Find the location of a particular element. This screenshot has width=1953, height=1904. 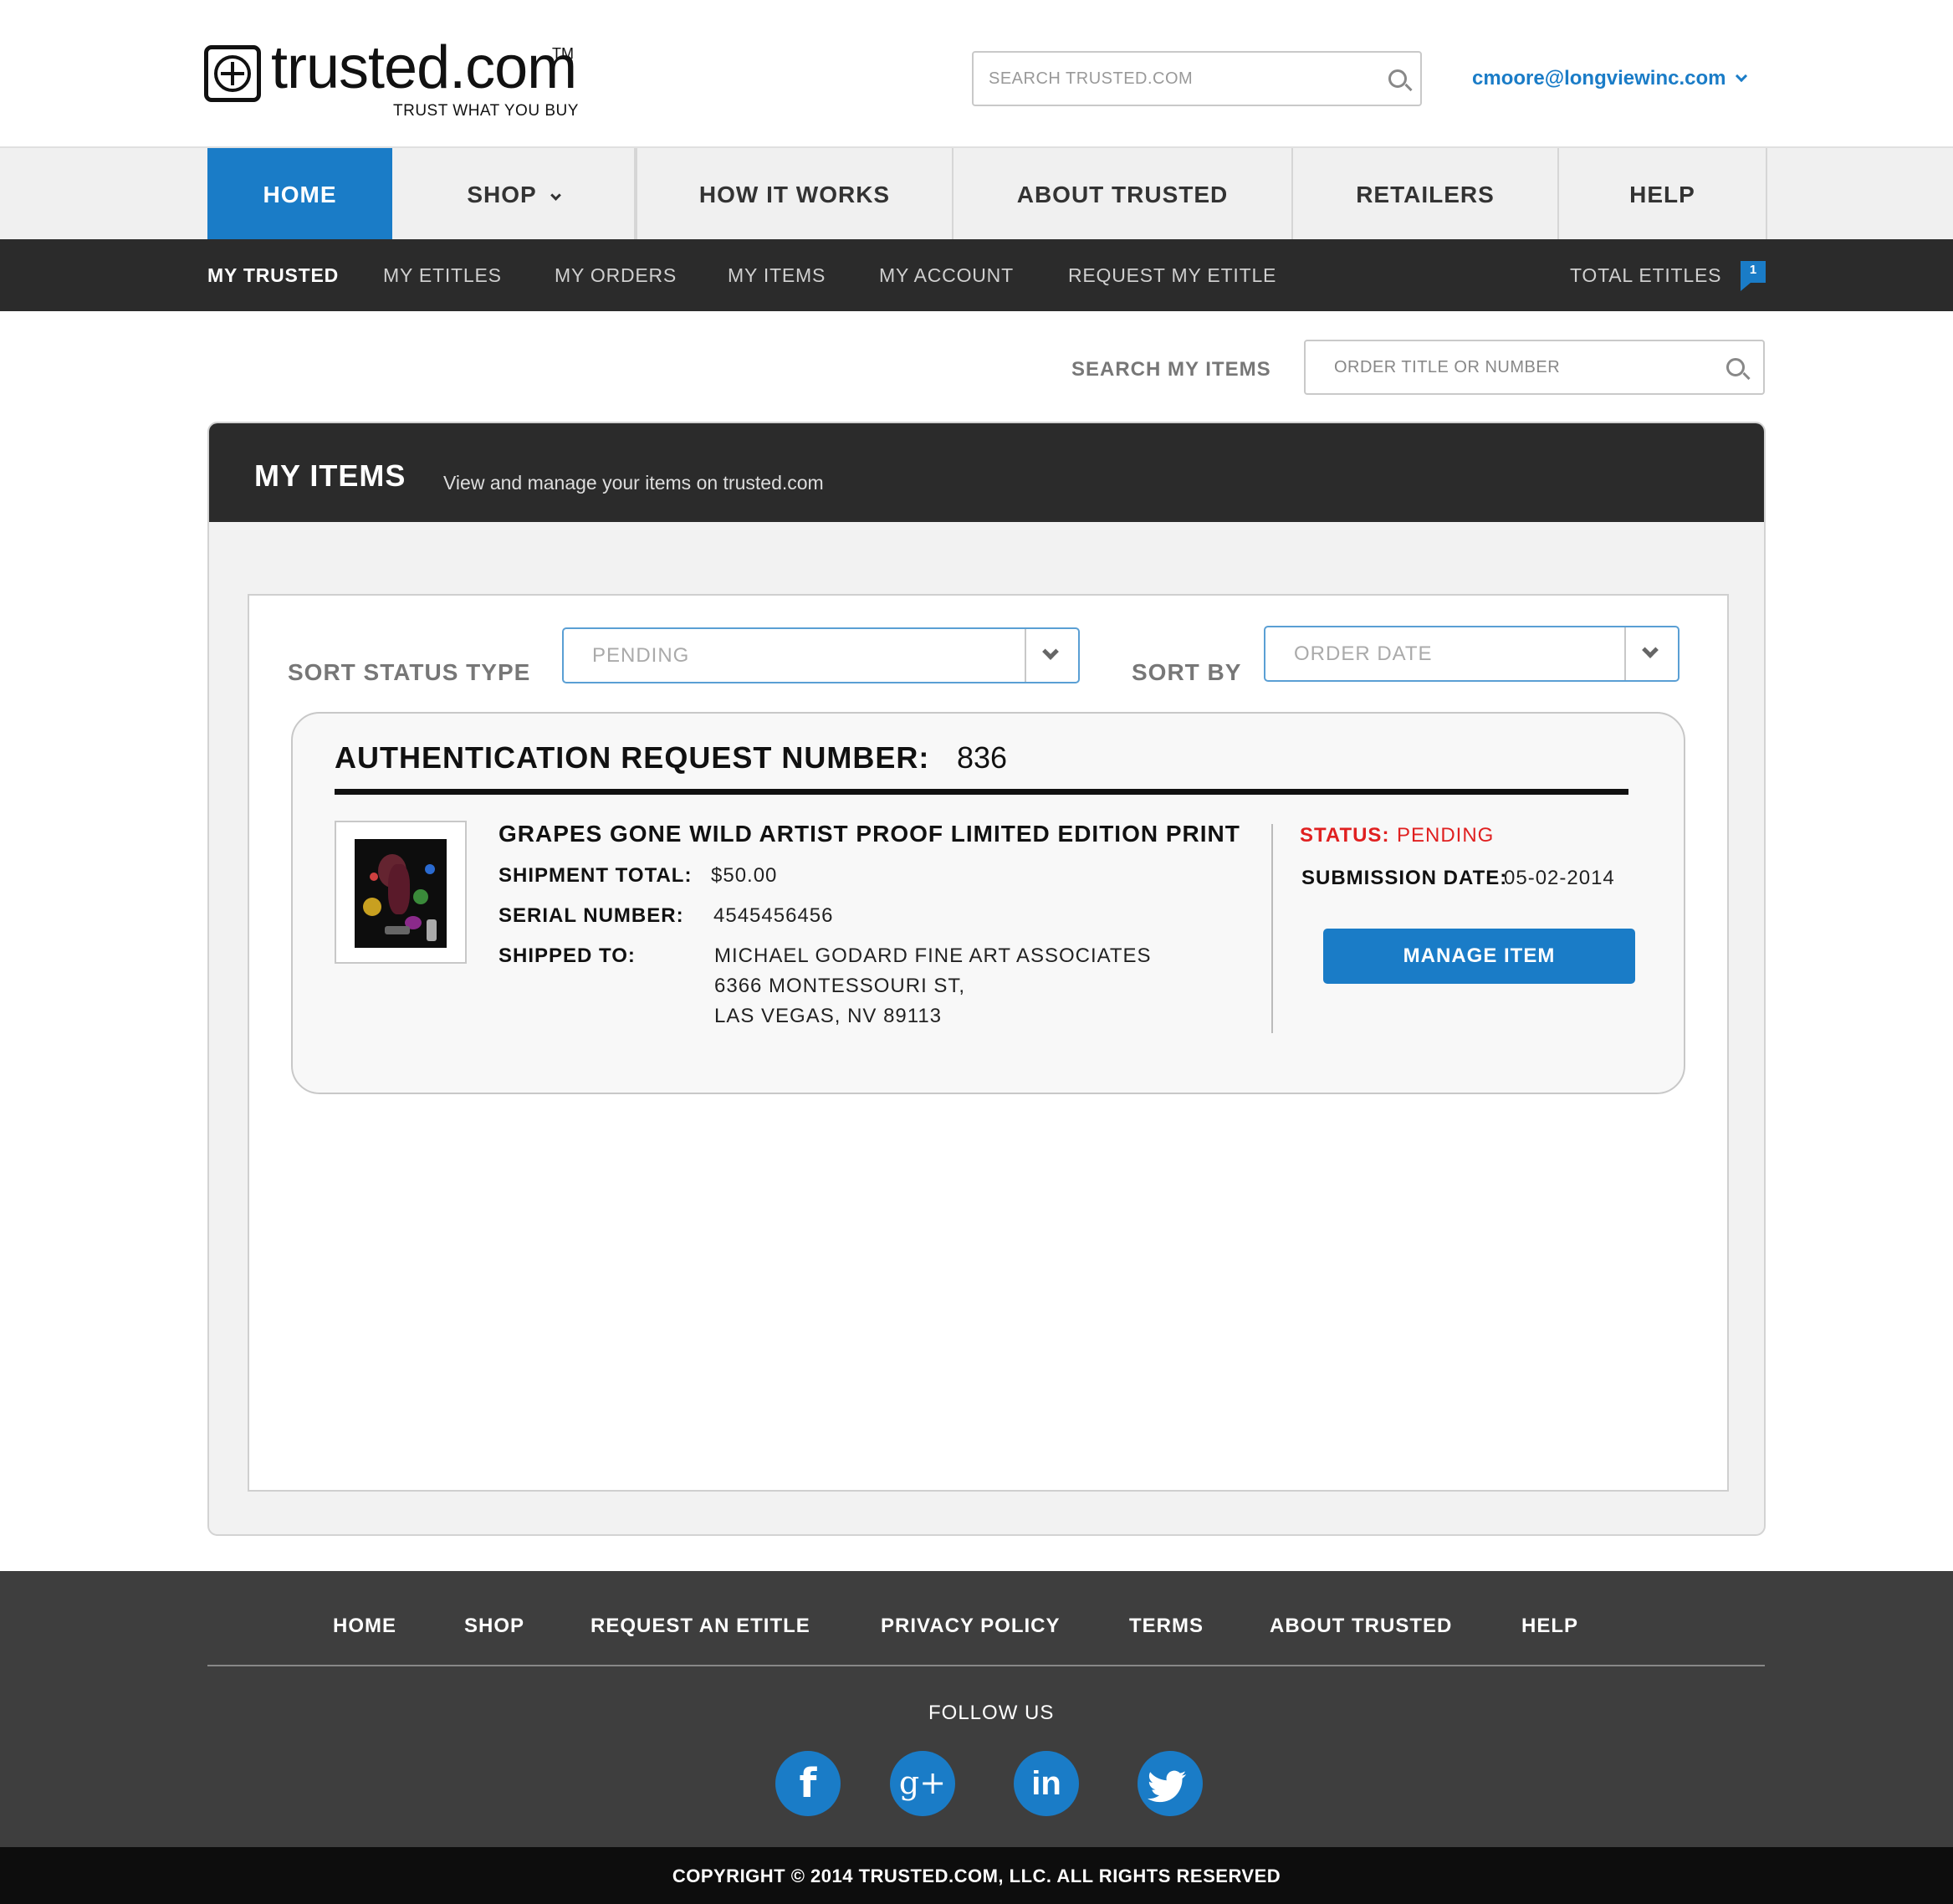

etitle-count-badge: 1 is located at coordinates (1753, 276).